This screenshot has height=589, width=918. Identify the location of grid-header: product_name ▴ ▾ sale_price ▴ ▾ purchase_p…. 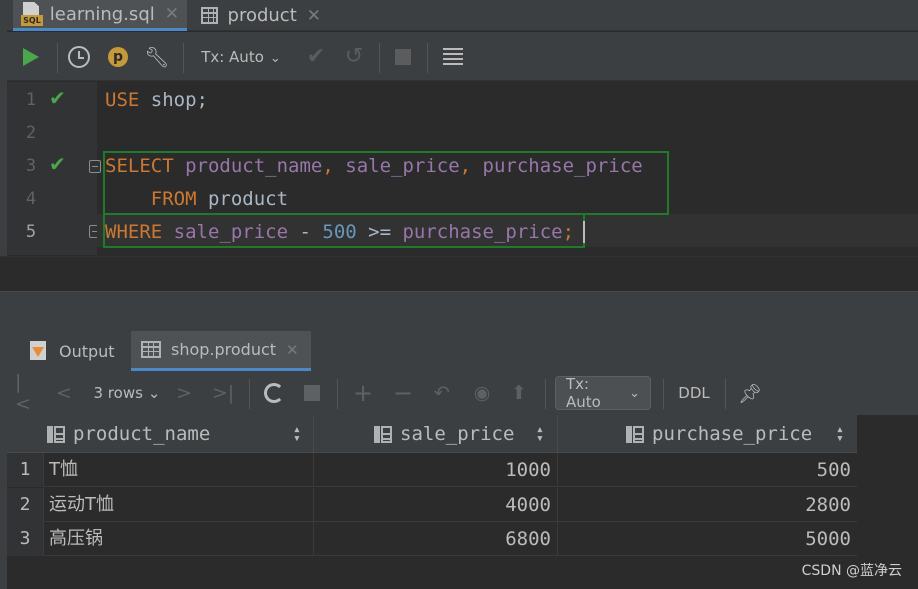
(432, 434).